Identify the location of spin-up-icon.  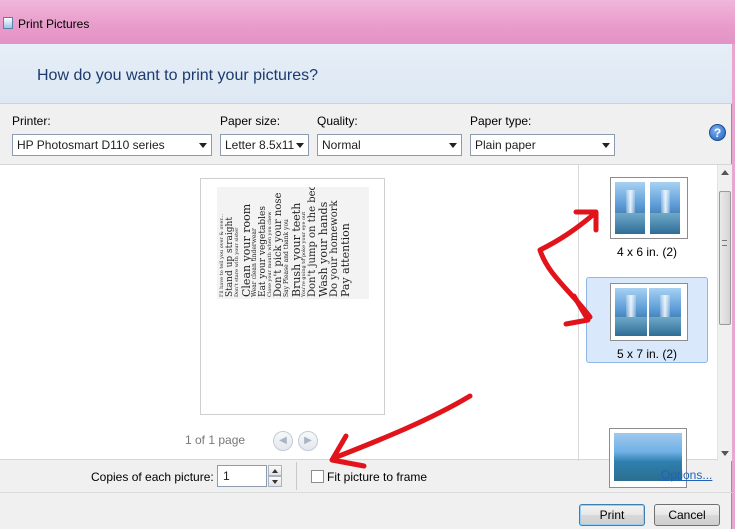
(275, 471).